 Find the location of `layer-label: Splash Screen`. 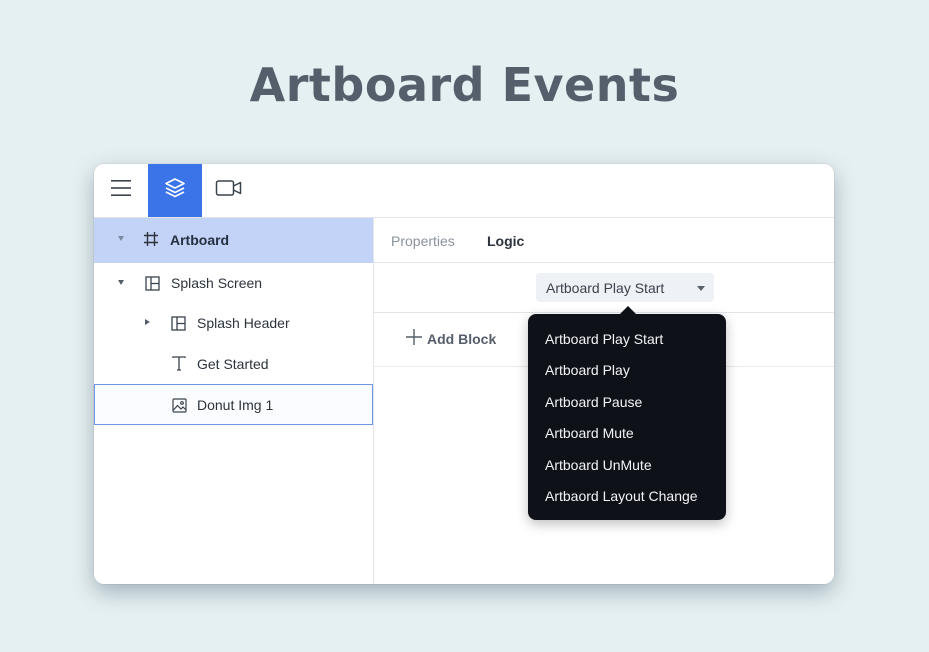

layer-label: Splash Screen is located at coordinates (217, 283).